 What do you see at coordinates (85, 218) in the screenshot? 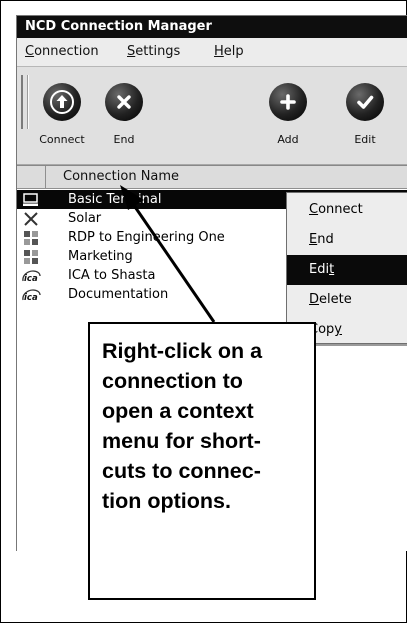
I see `list-row-label: Solar` at bounding box center [85, 218].